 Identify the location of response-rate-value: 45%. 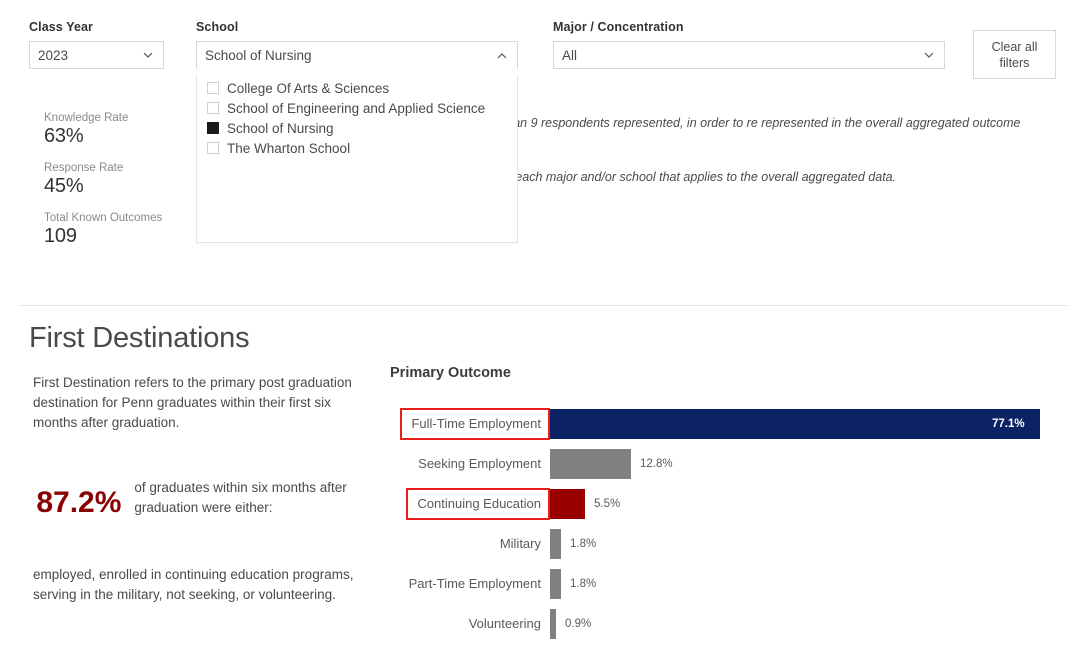
(64, 186).